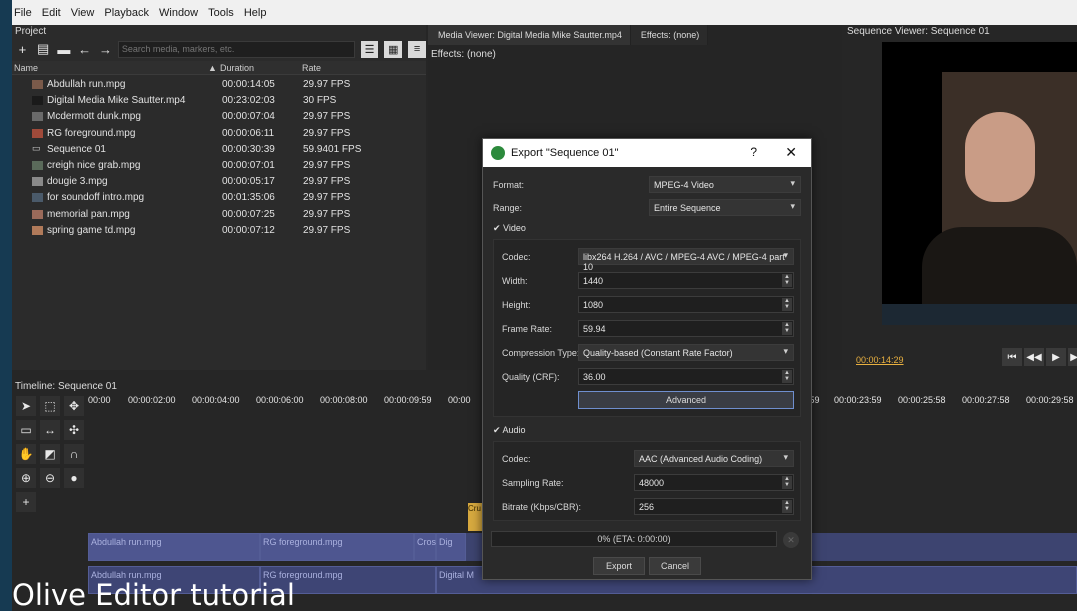 Image resolution: width=1077 pixels, height=611 pixels. What do you see at coordinates (74, 478) in the screenshot?
I see `record-icon: ●` at bounding box center [74, 478].